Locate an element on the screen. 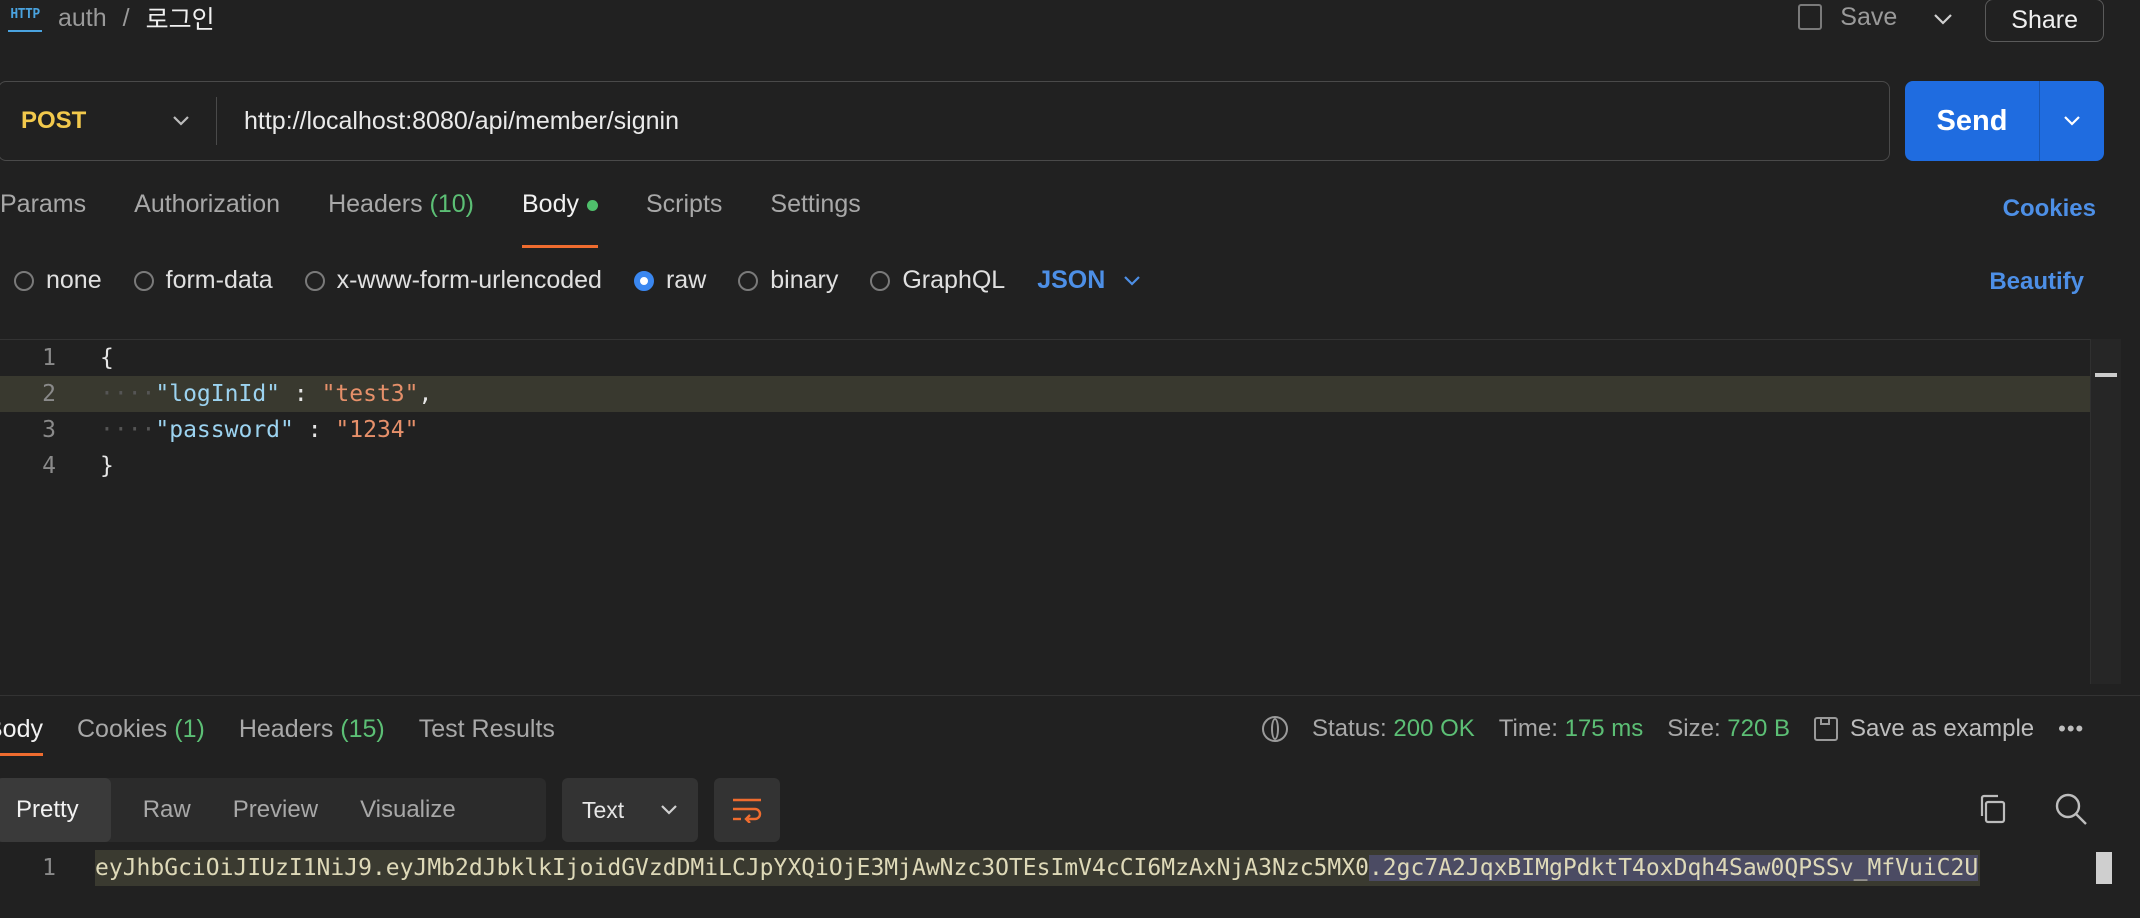 The width and height of the screenshot is (2140, 918). response-view-modes: Pretty Raw Preview Visualize is located at coordinates (273, 810).